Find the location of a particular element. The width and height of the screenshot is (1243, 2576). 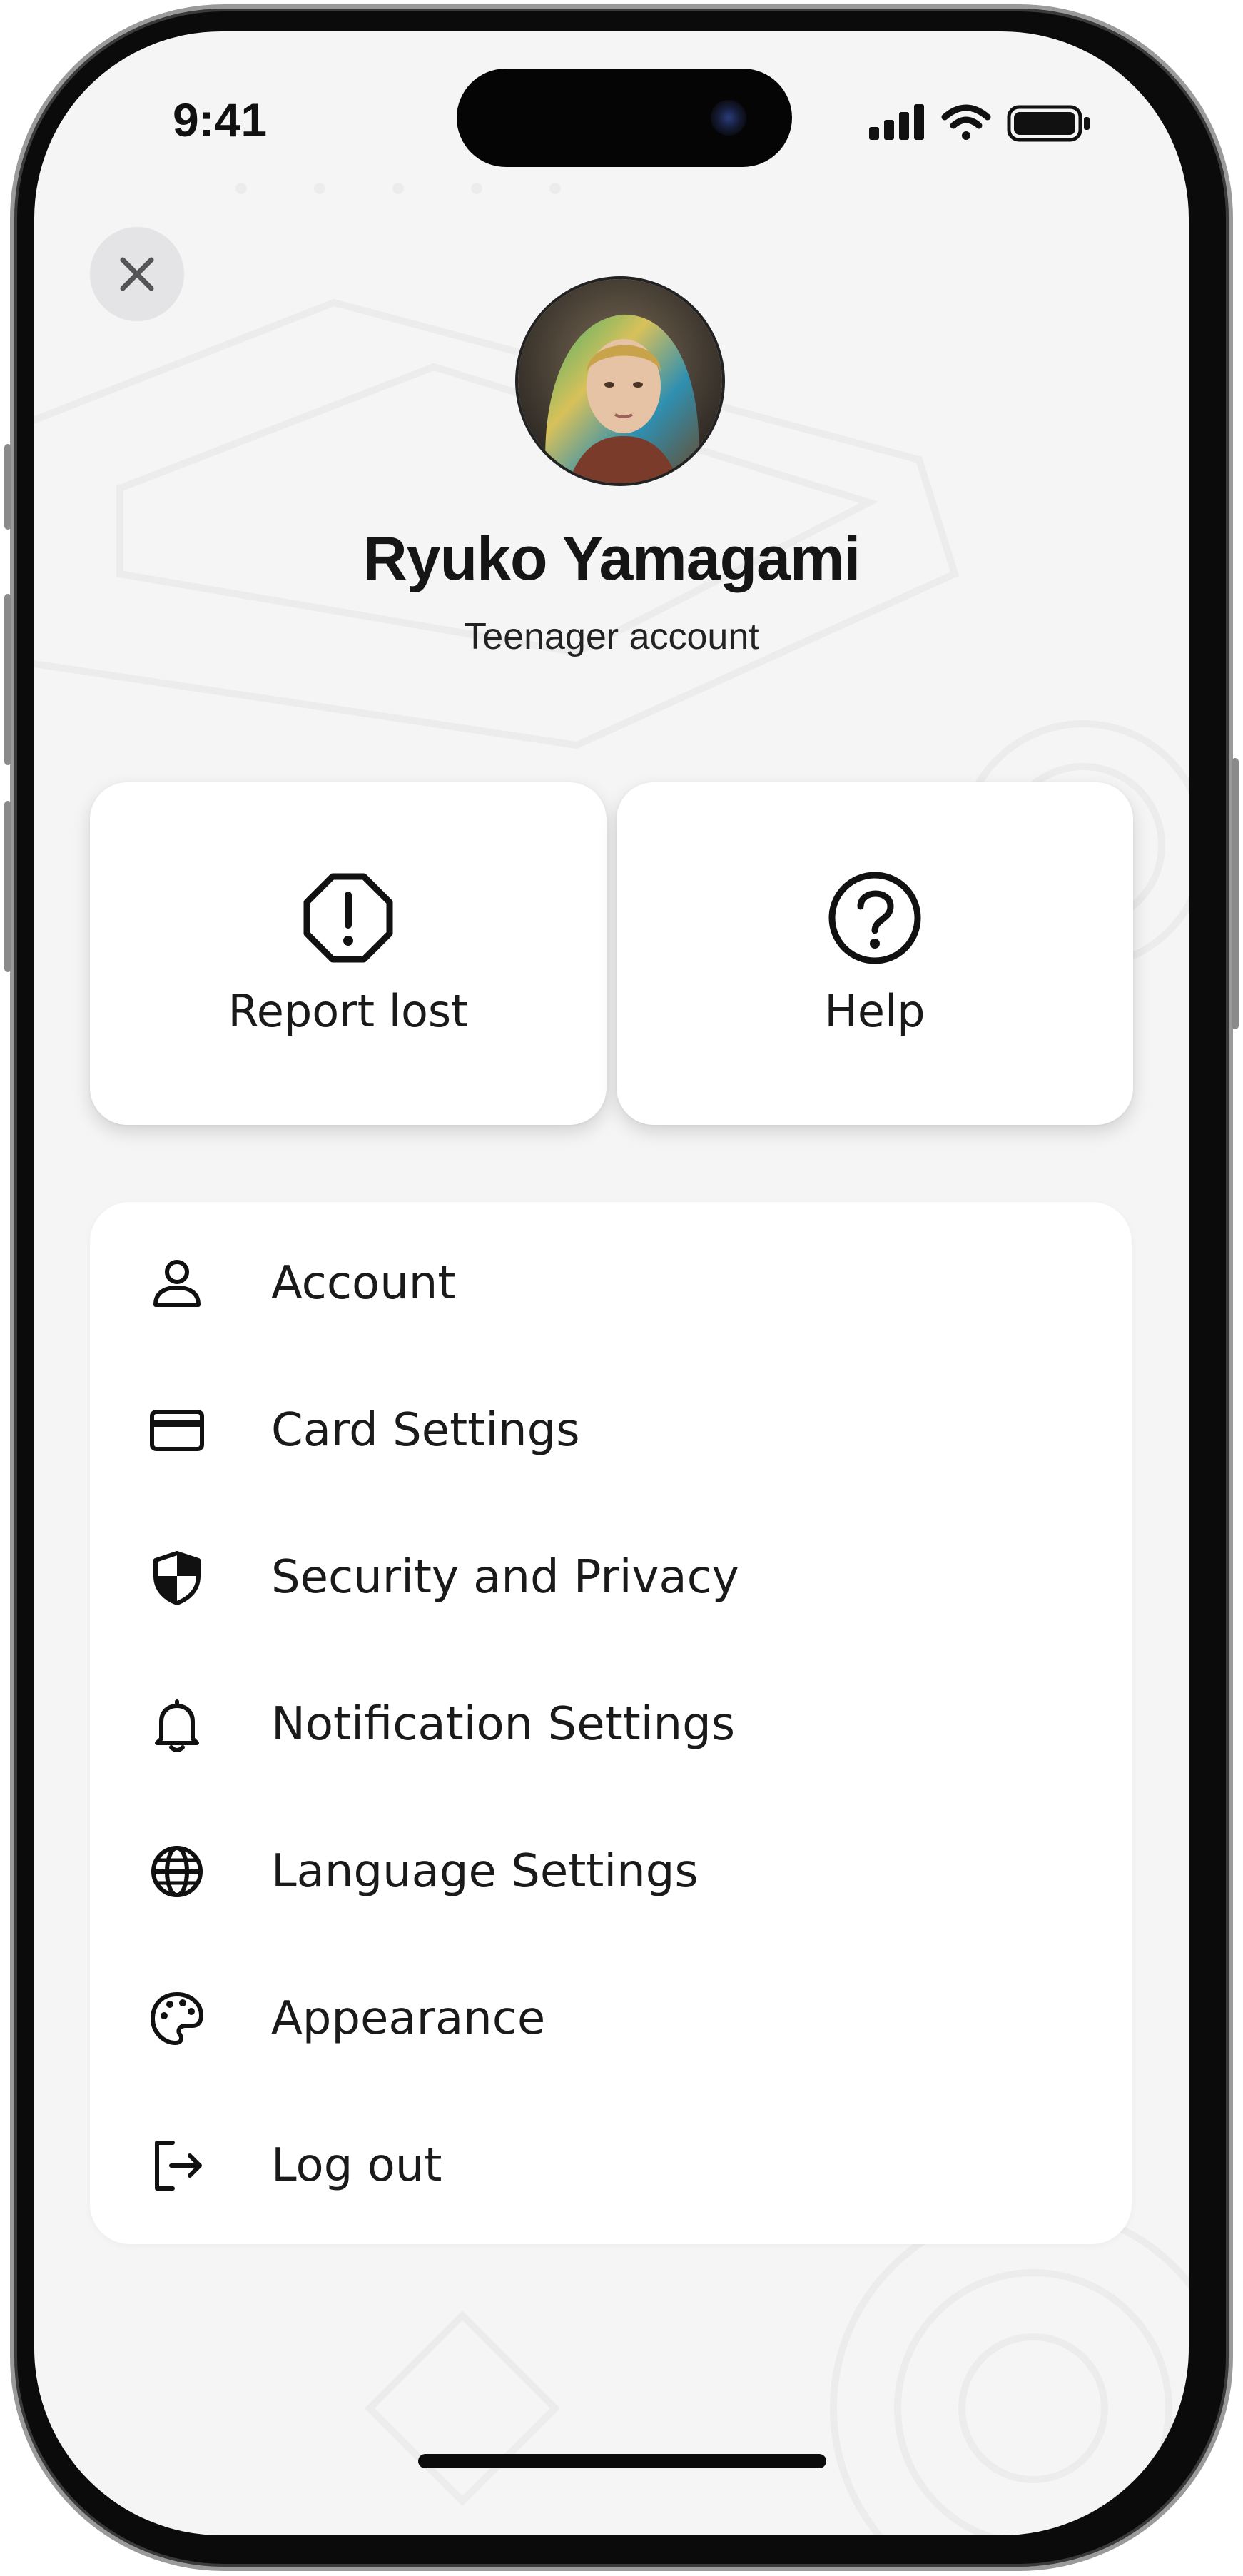

power-button is located at coordinates (1235, 893).